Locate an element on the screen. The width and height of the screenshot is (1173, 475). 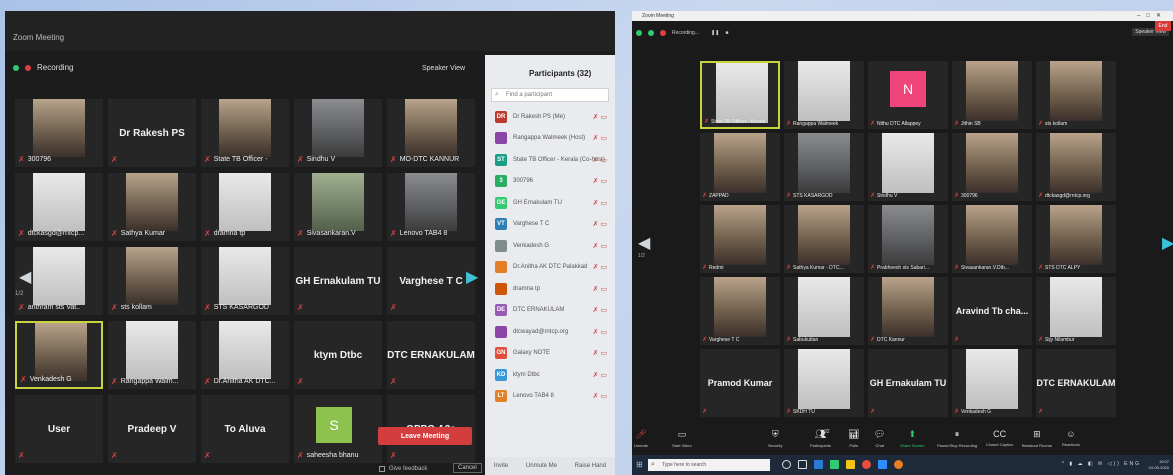
store-icon is located at coordinates (834, 464).